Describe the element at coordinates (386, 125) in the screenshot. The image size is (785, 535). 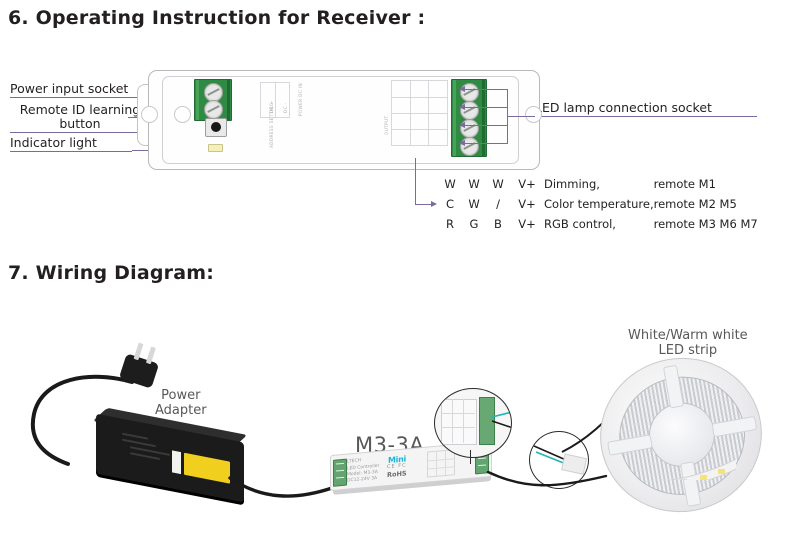
I see `silk-output-text: OUTPUT` at that location.